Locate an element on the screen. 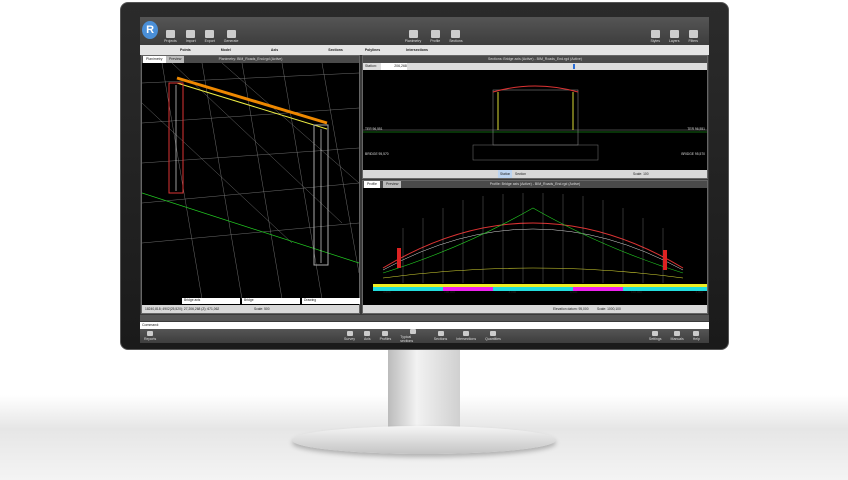 The width and height of the screenshot is (848, 480). ribbon-styles: Styles is located at coordinates (655, 36).